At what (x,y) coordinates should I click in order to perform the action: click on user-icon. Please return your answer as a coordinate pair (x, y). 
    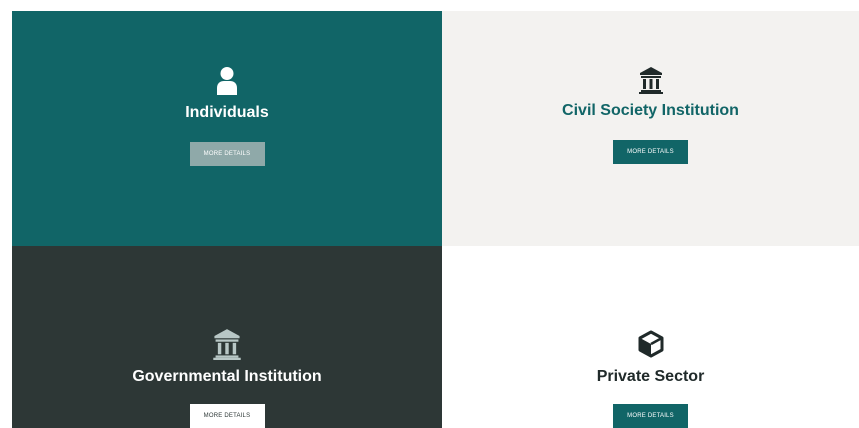
    Looking at the image, I should click on (227, 81).